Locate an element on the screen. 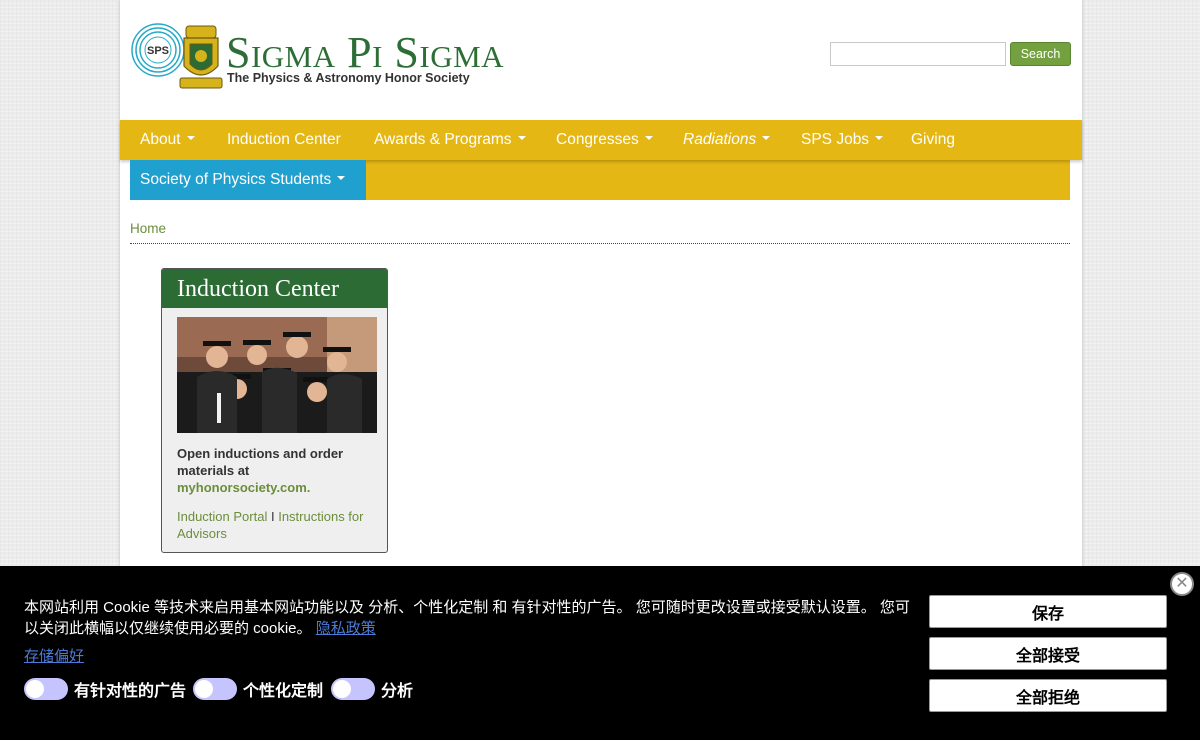 This screenshot has width=1200, height=740. nav-item-giving: Giving is located at coordinates (933, 140).